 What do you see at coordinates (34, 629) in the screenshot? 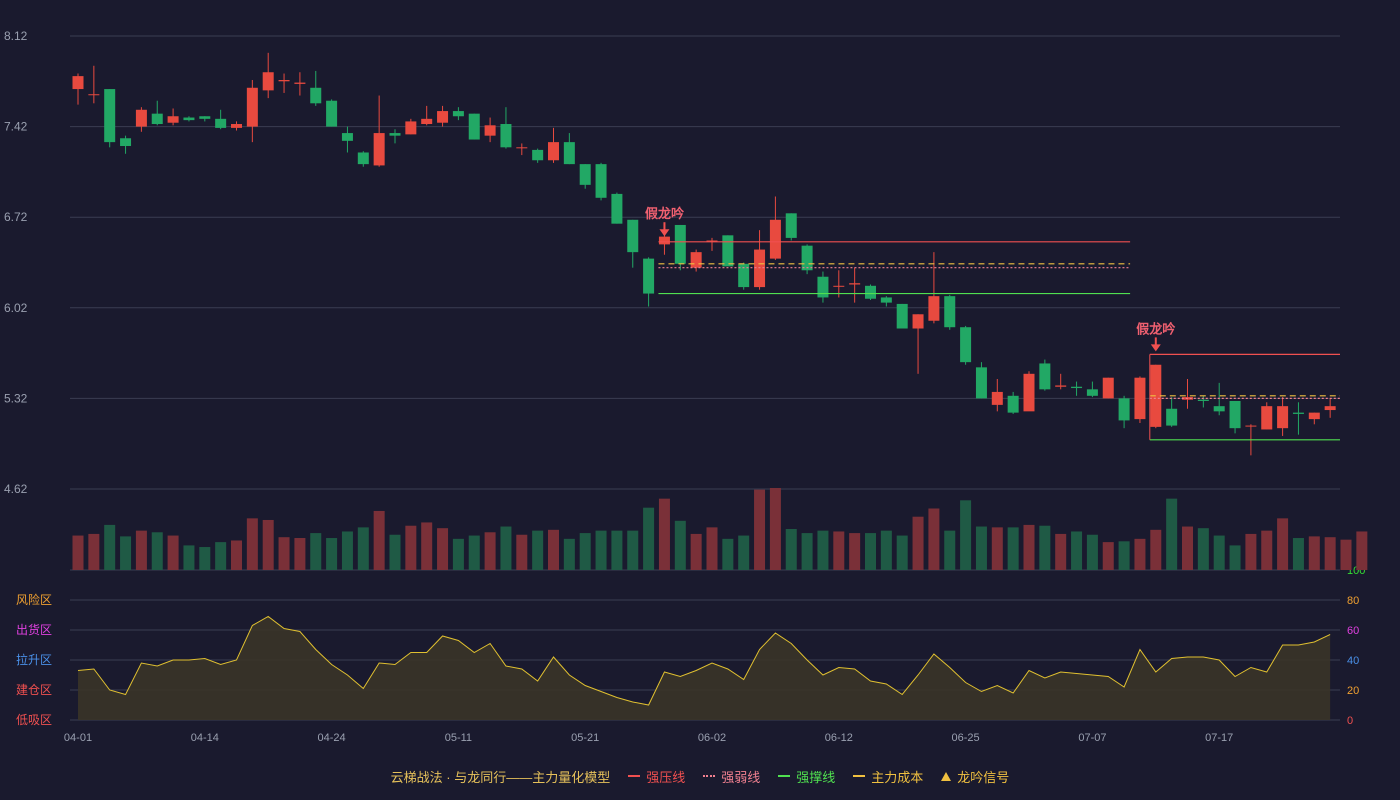
I see `zone-label: 出货区` at bounding box center [34, 629].